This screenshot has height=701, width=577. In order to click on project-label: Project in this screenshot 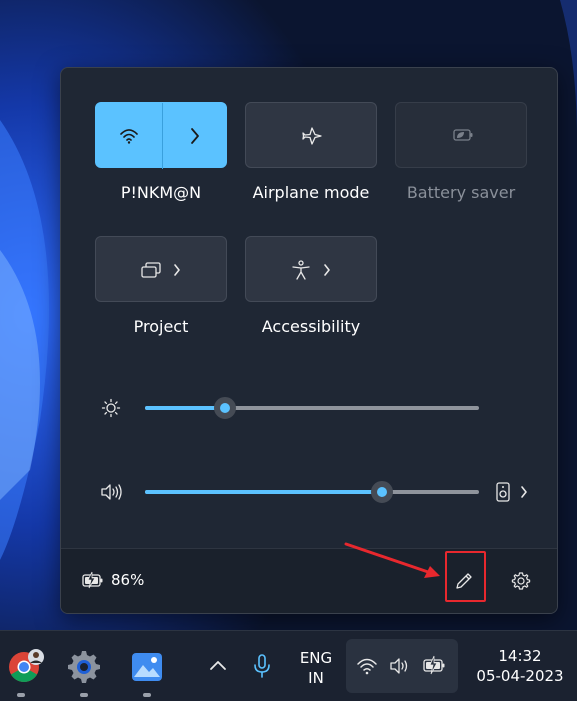, I will do `click(161, 326)`.